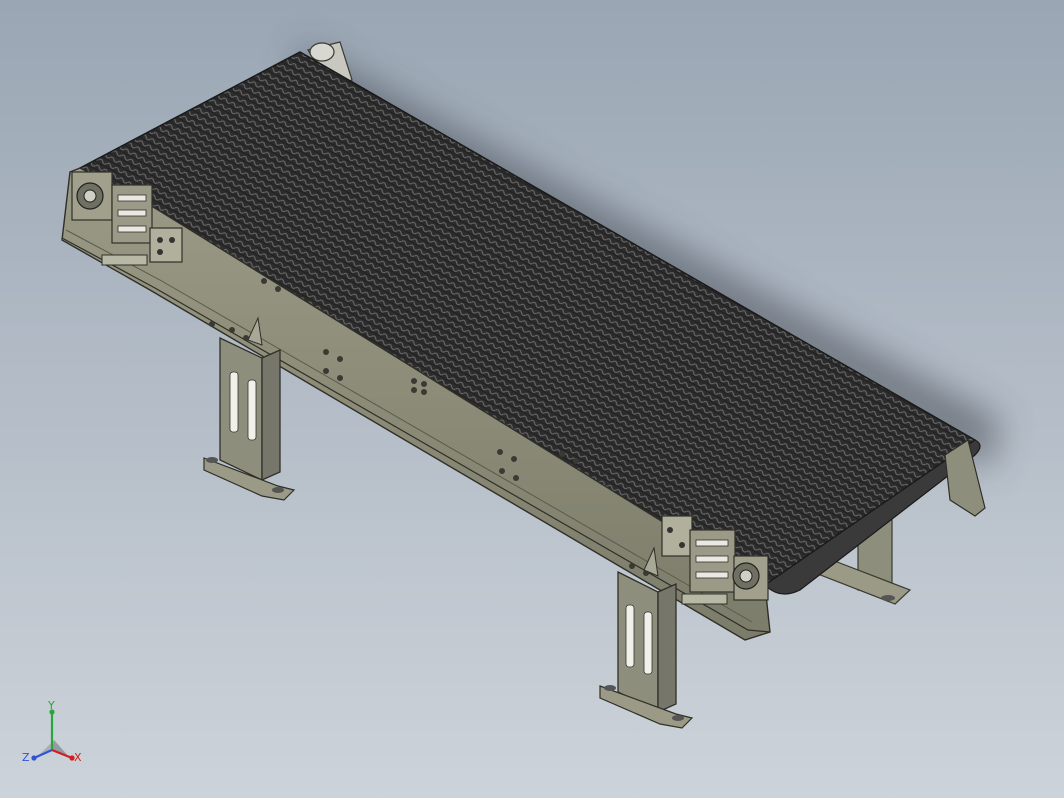 This screenshot has width=1064, height=798. What do you see at coordinates (51, 706) in the screenshot?
I see `y-axis-label: Y` at bounding box center [51, 706].